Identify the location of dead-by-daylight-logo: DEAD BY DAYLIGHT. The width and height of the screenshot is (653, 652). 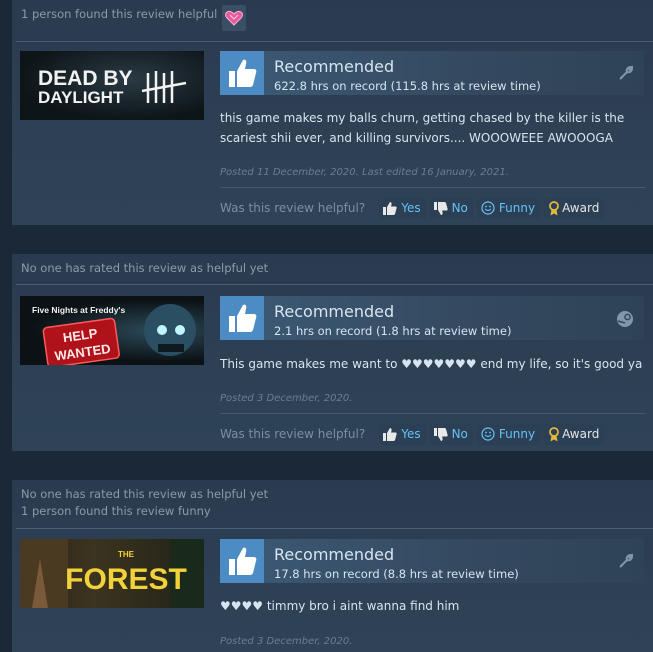
(112, 87).